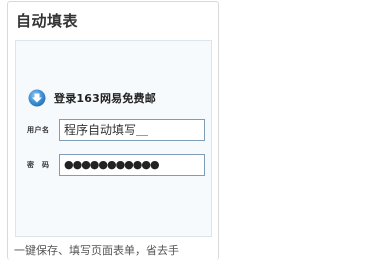 The height and width of the screenshot is (260, 377). Describe the element at coordinates (47, 21) in the screenshot. I see `card-title: 自动填表` at that location.